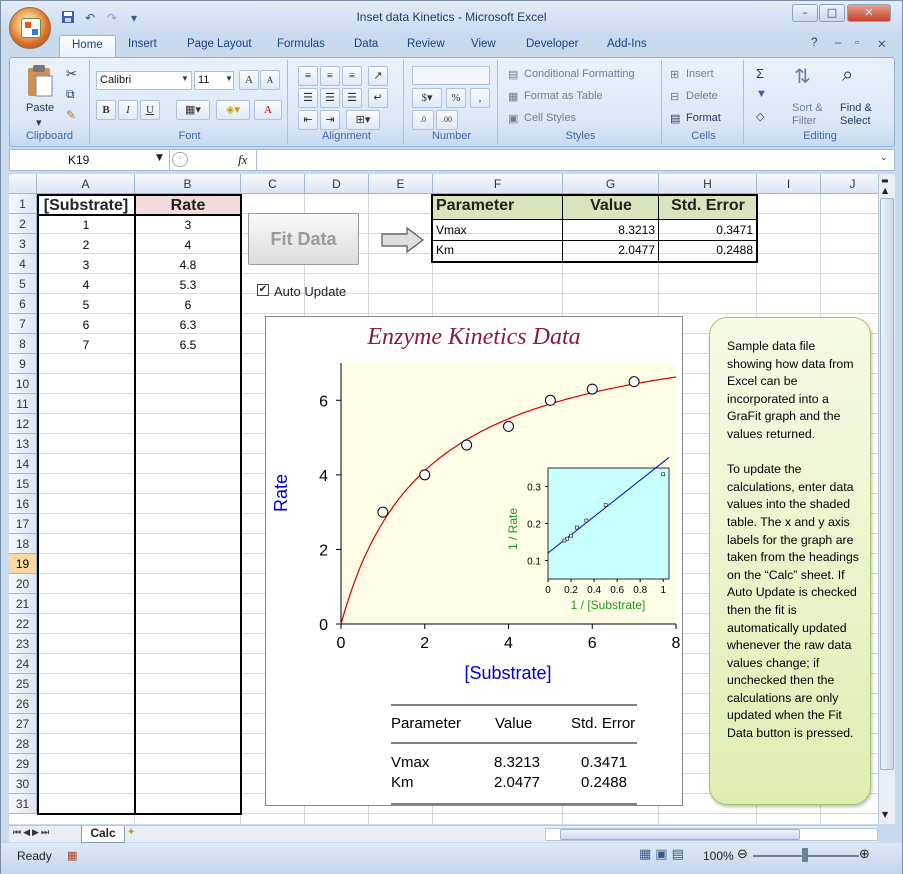 This screenshot has height=874, width=903. I want to click on zoom-circle-icon: ◦, so click(180, 159).